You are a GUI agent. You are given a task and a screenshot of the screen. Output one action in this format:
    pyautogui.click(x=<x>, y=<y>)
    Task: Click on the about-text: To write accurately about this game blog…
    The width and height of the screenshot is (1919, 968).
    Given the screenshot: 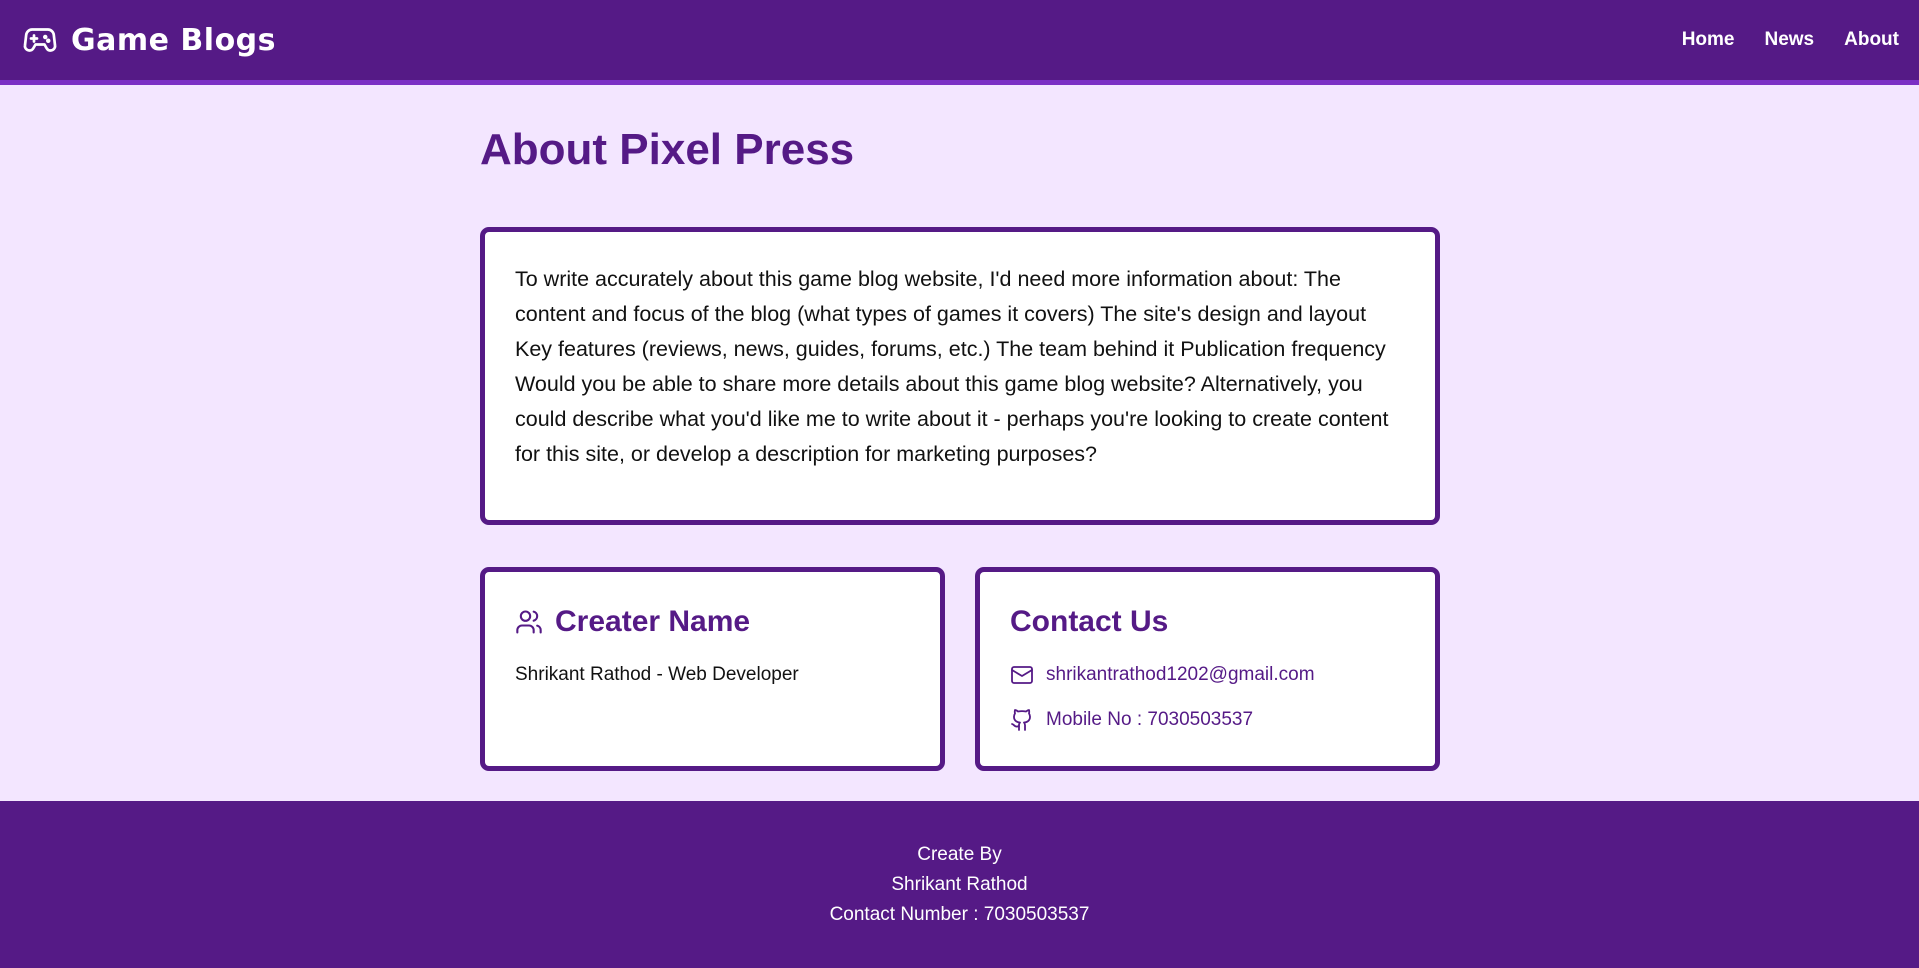 What is the action you would take?
    pyautogui.click(x=952, y=366)
    